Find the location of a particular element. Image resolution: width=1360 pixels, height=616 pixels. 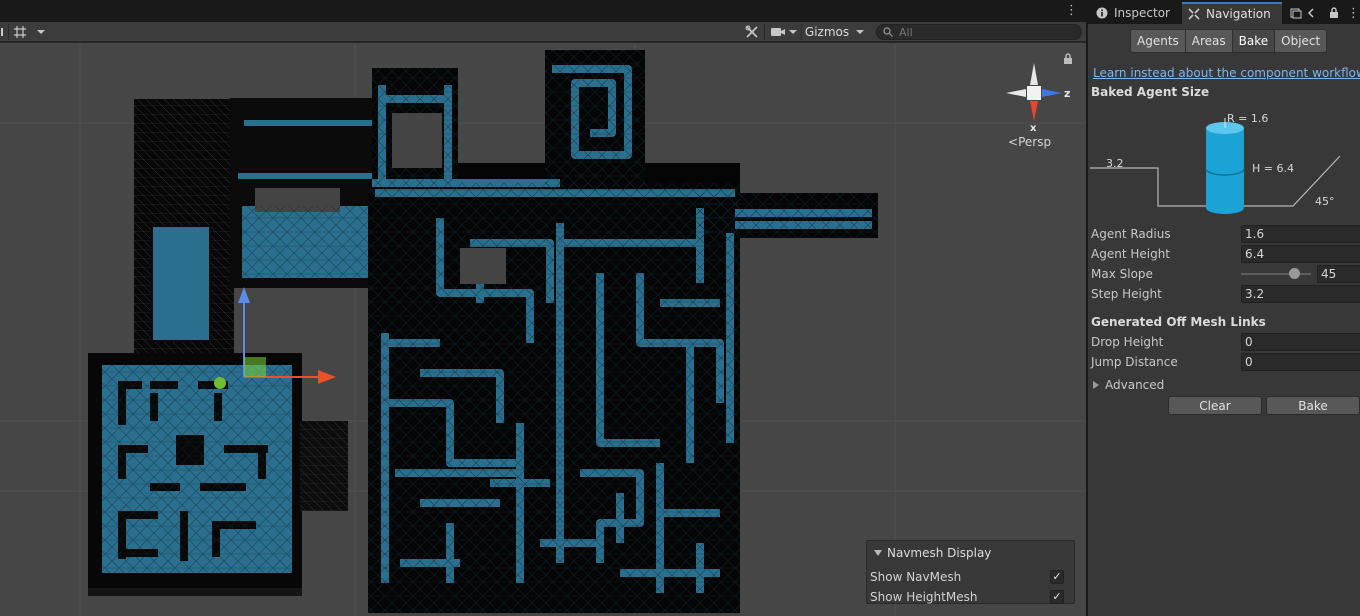

step-height-label: 3.2 is located at coordinates (1115, 163).